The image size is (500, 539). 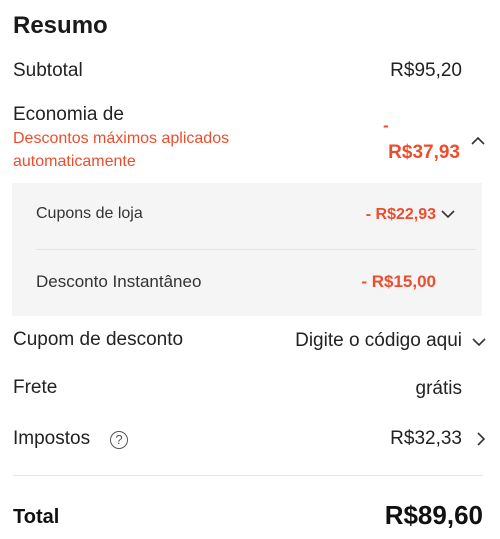 What do you see at coordinates (60, 25) in the screenshot?
I see `summary-title: Resumo` at bounding box center [60, 25].